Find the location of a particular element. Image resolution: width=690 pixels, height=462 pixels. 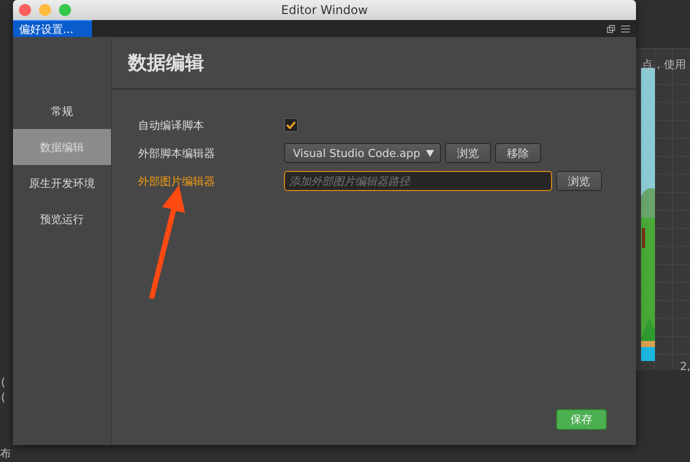

sidebar-item: 预览运行 is located at coordinates (62, 219).